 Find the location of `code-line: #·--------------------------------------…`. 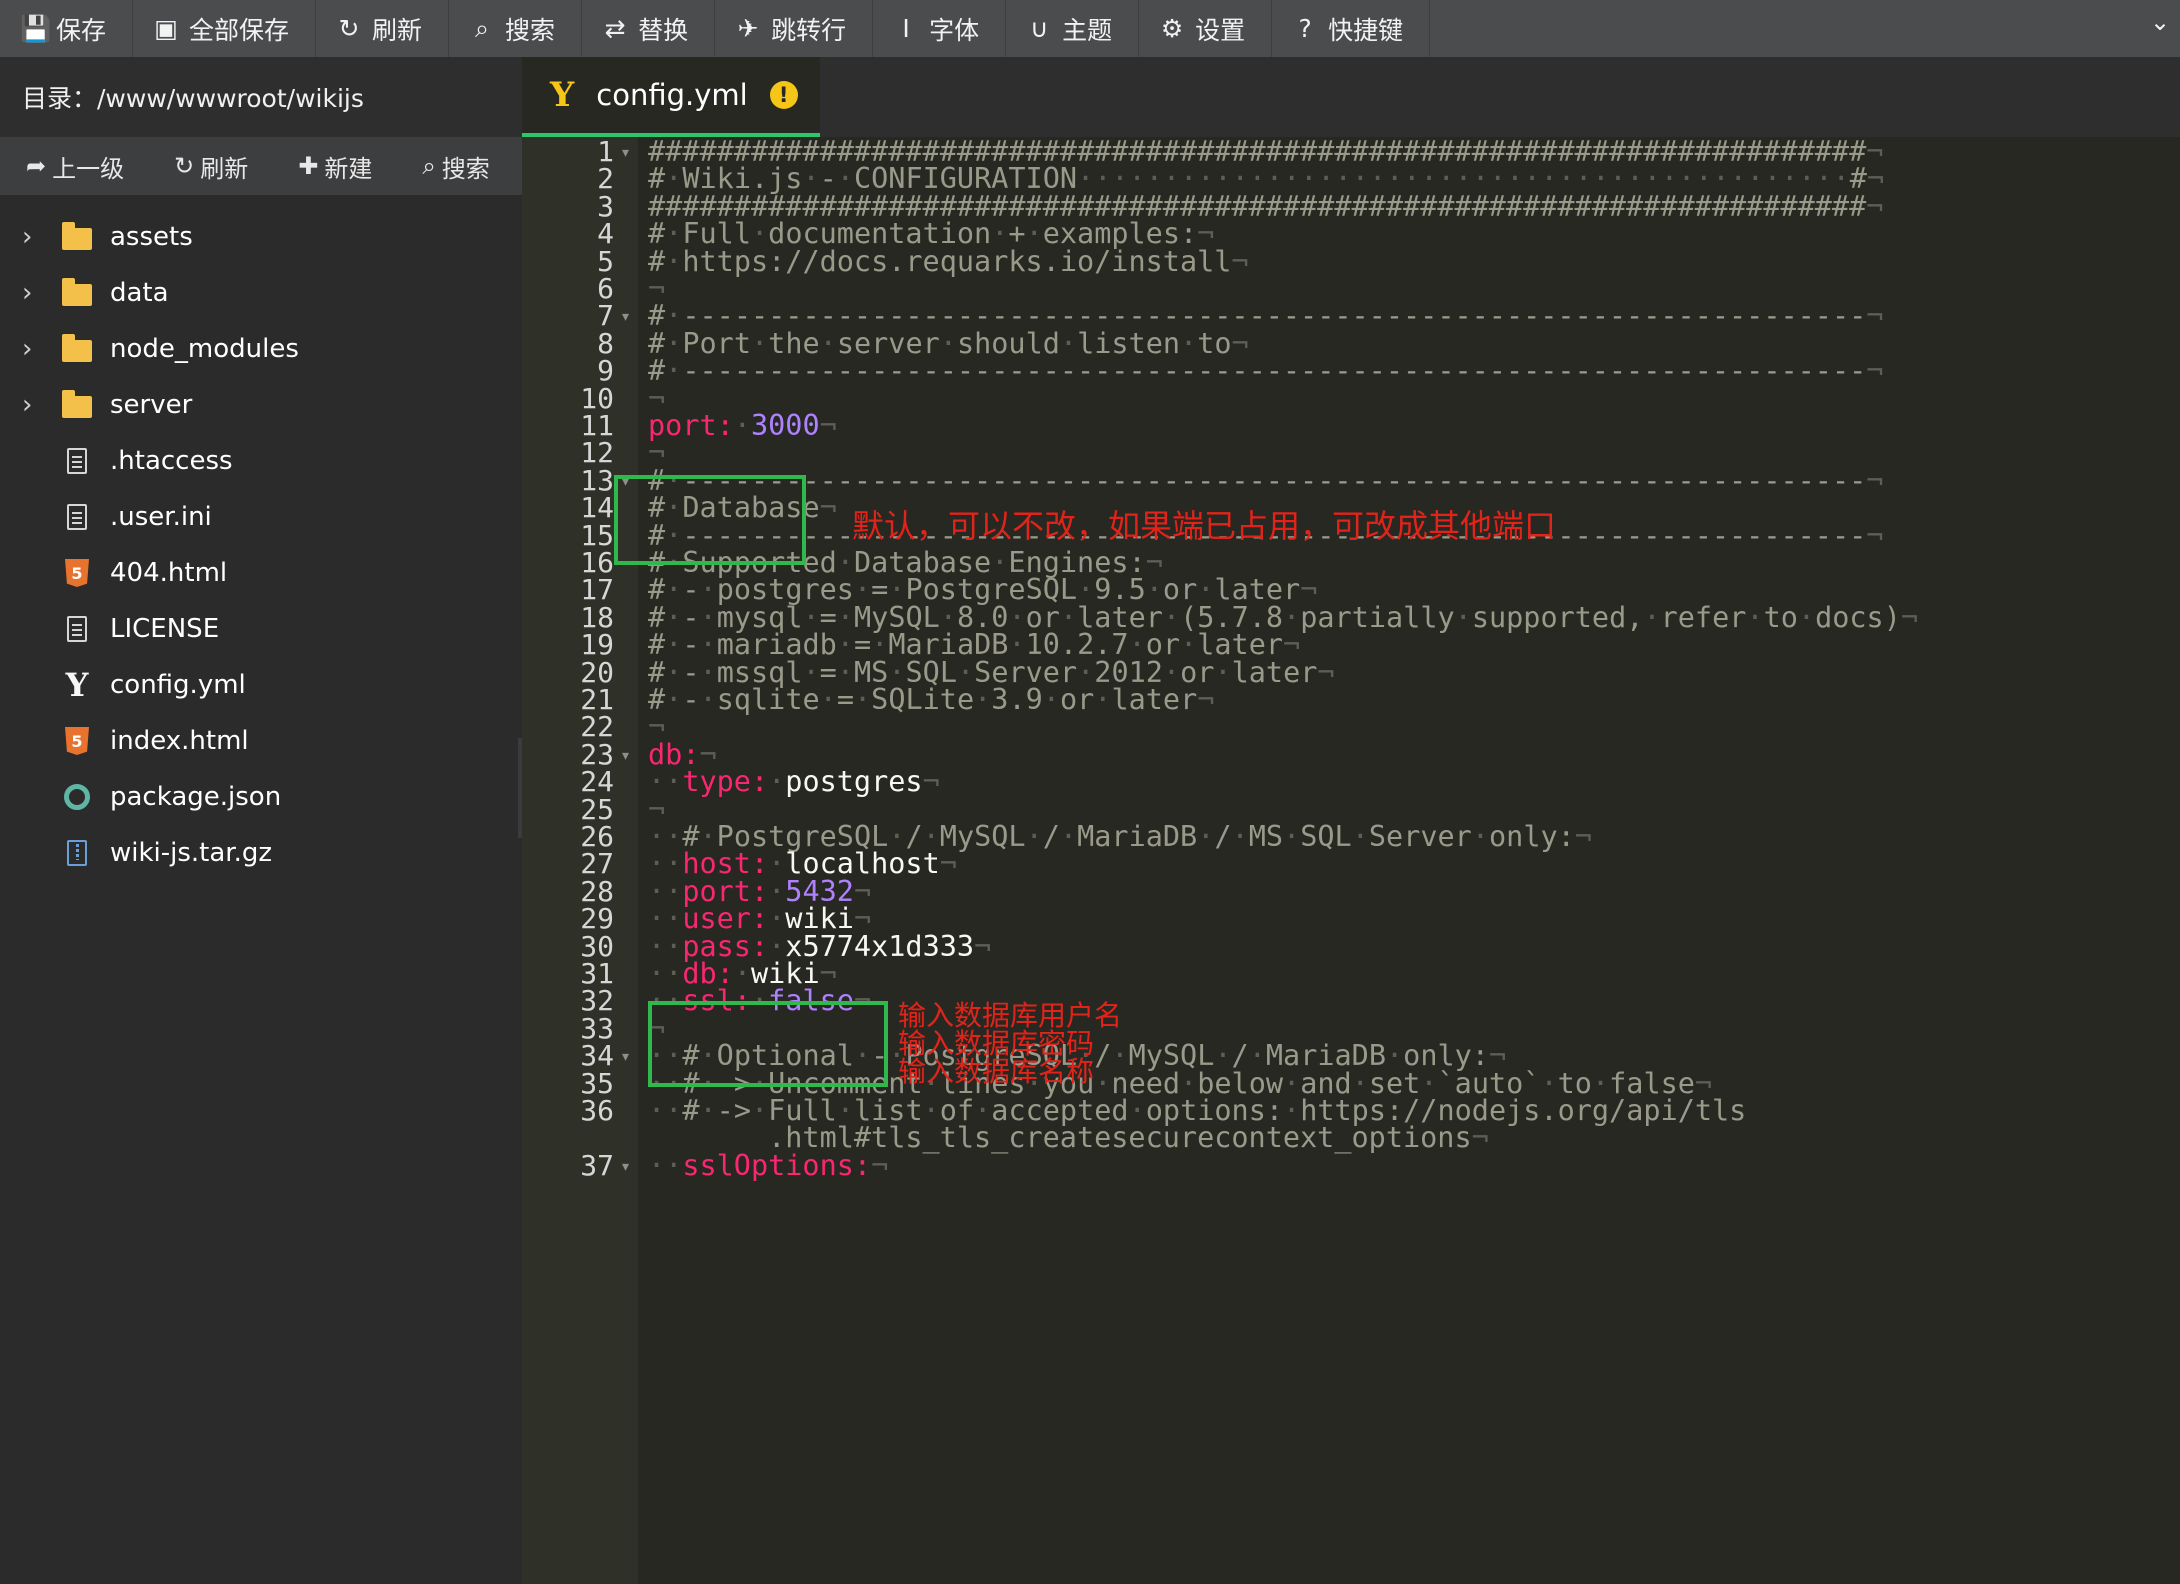

code-line: #·--------------------------------------… is located at coordinates (1265, 371).